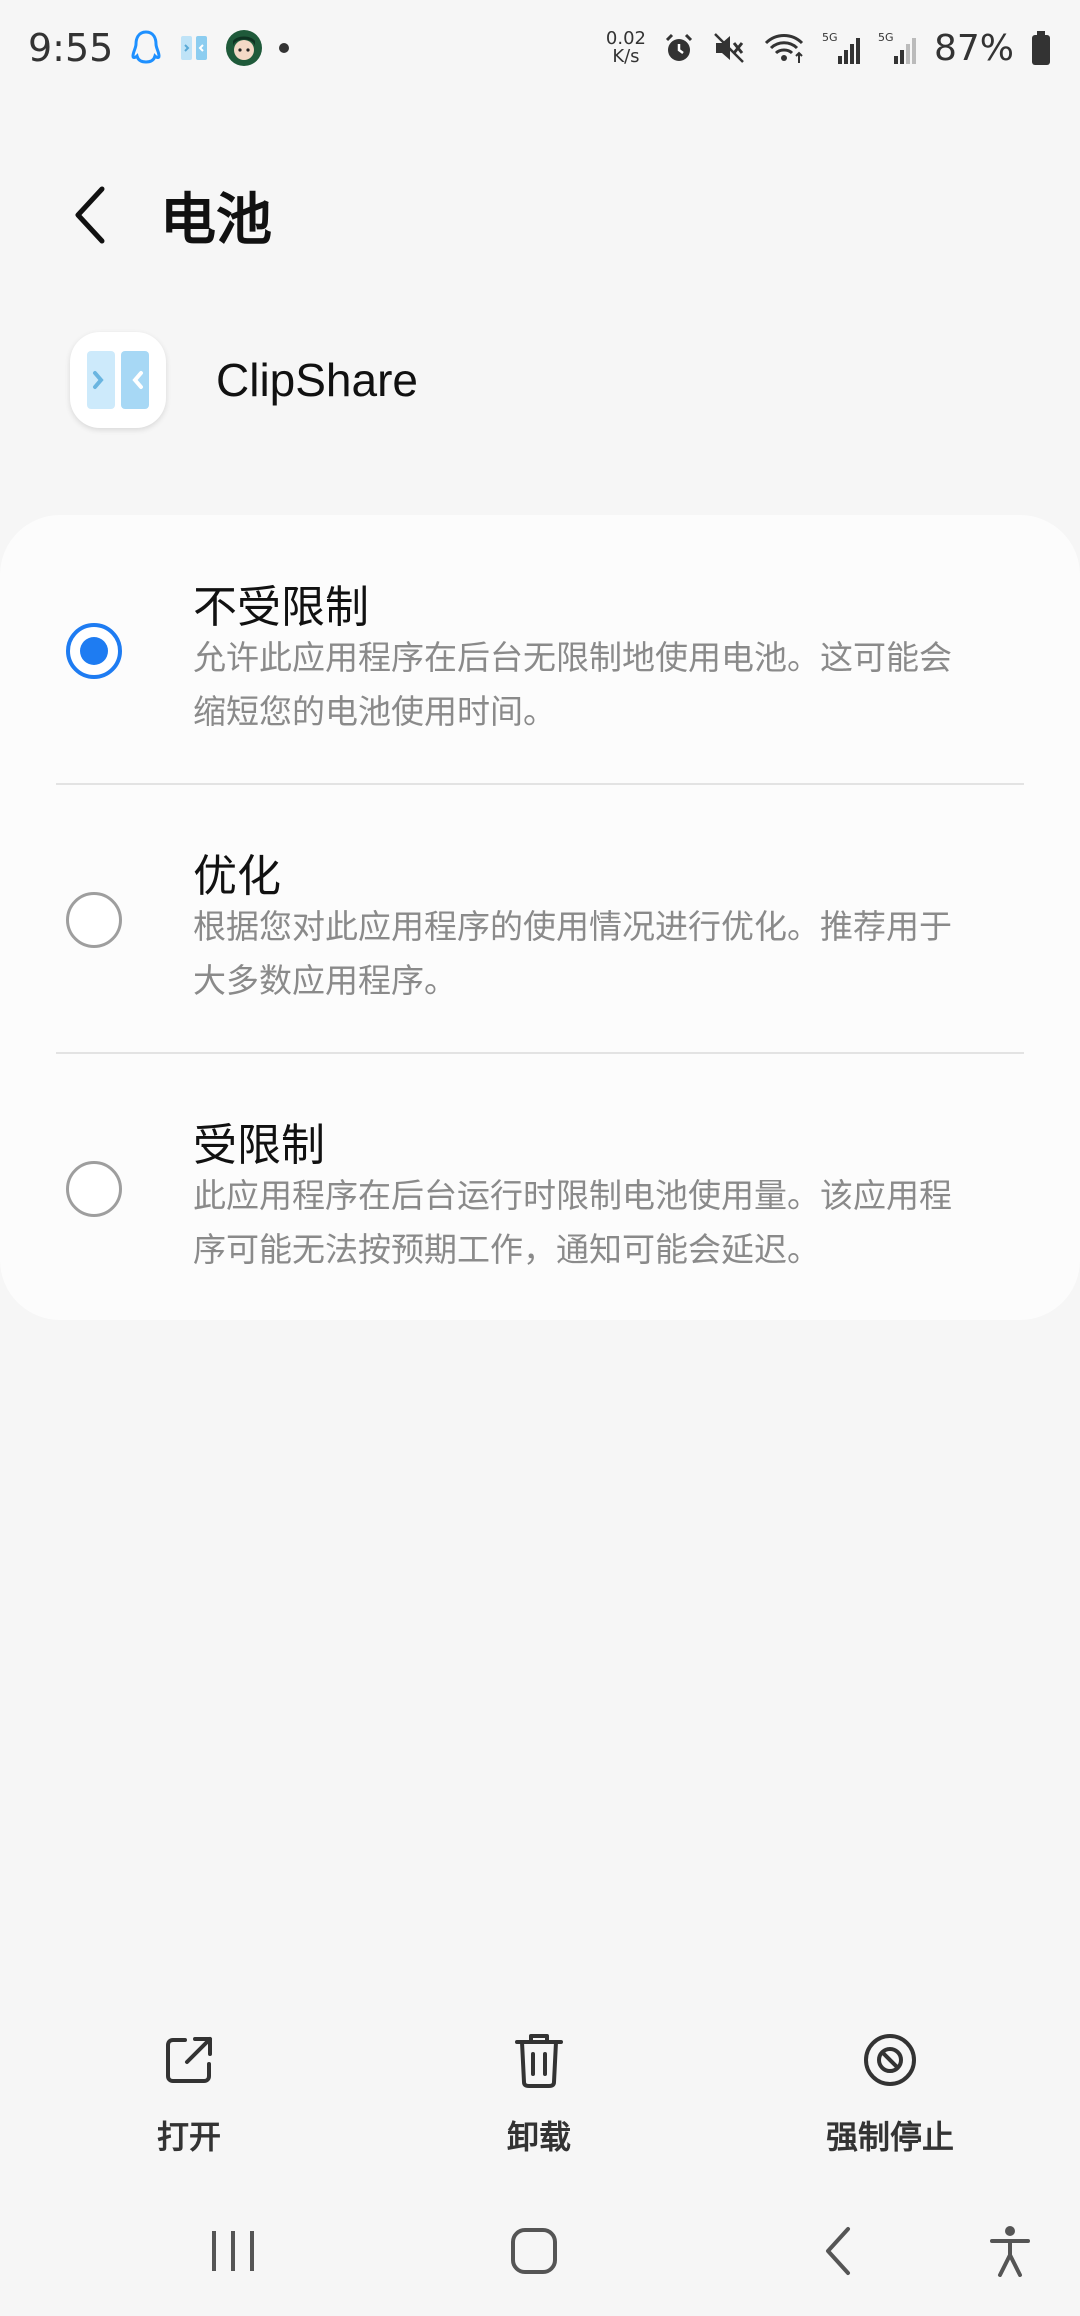  I want to click on nav-back-icon, so click(838, 2251).